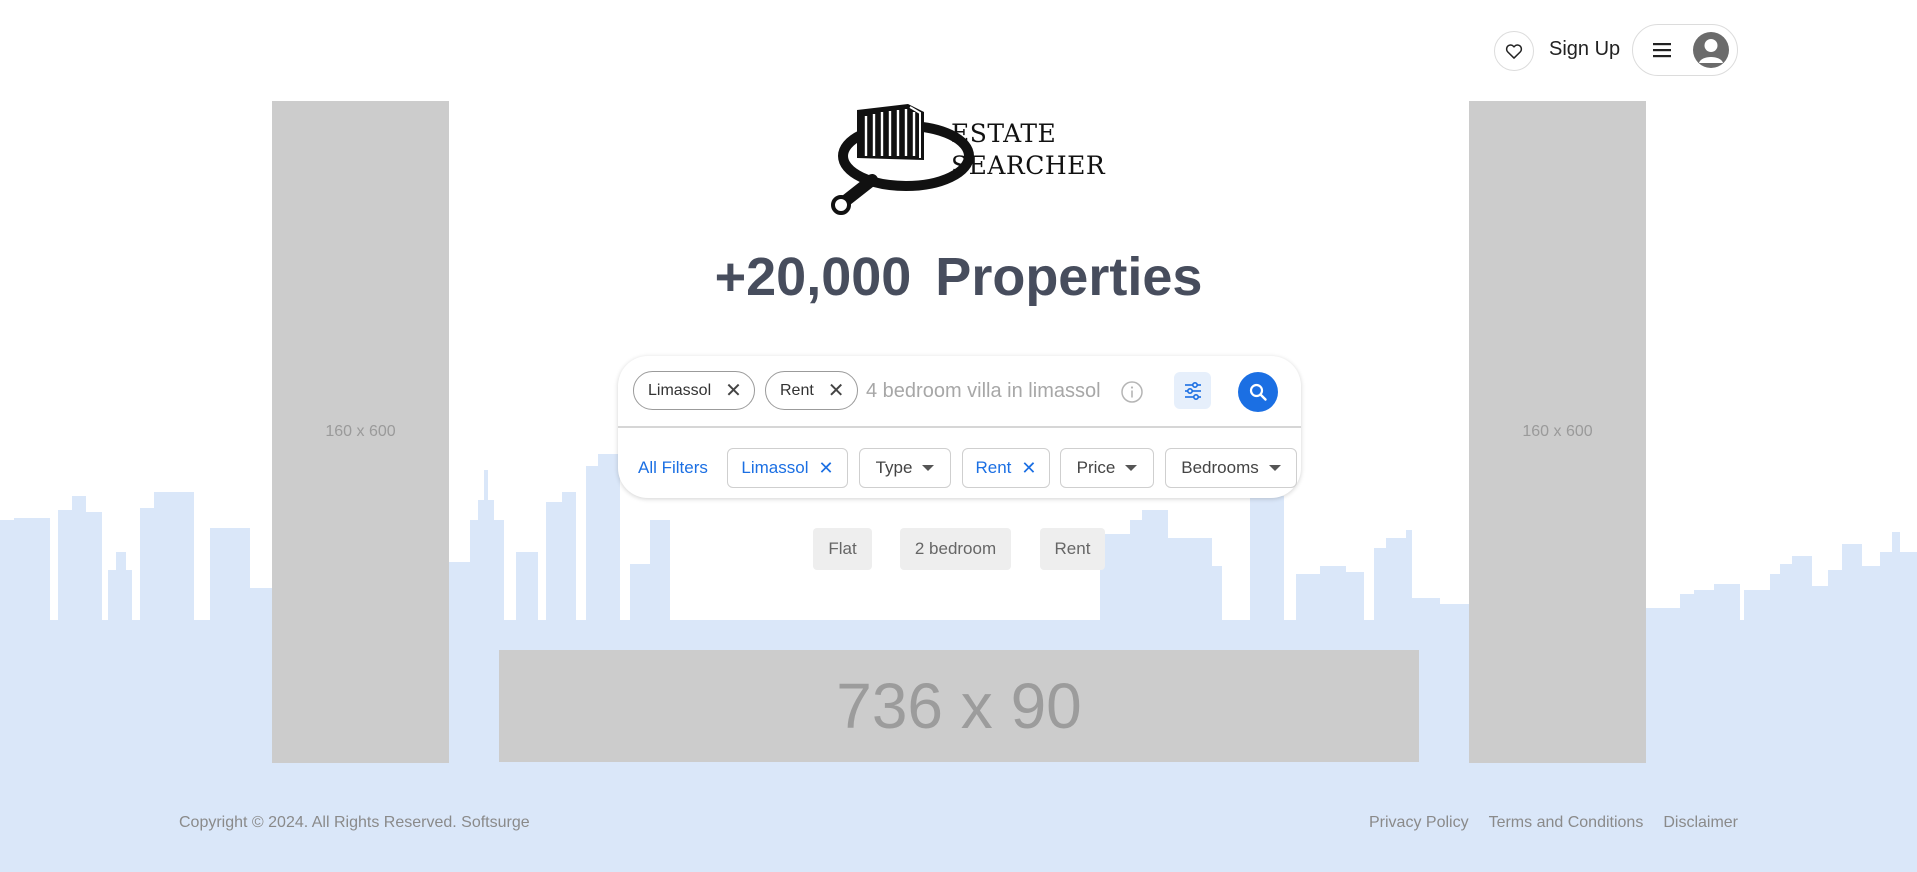 The width and height of the screenshot is (1917, 872). I want to click on search-chip-deal-type: Rent ✕, so click(811, 390).